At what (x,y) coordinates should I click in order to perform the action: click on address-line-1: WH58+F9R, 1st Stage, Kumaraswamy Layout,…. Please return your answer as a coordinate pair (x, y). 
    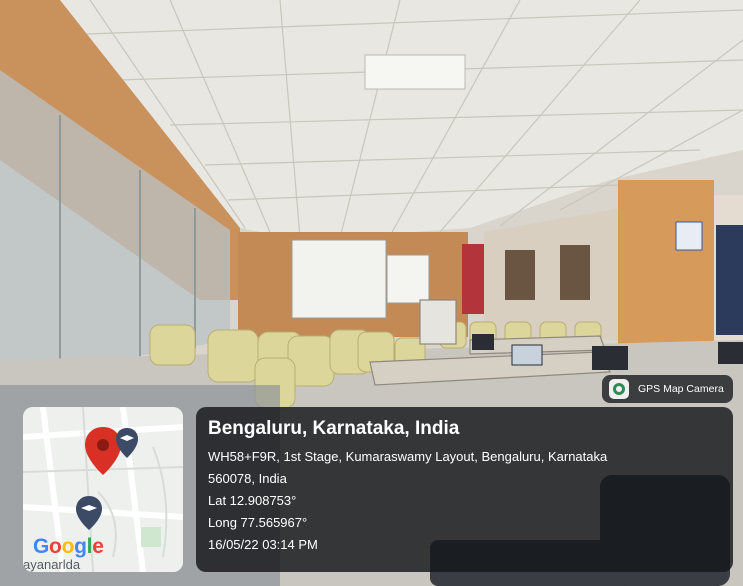
    Looking at the image, I should click on (408, 456).